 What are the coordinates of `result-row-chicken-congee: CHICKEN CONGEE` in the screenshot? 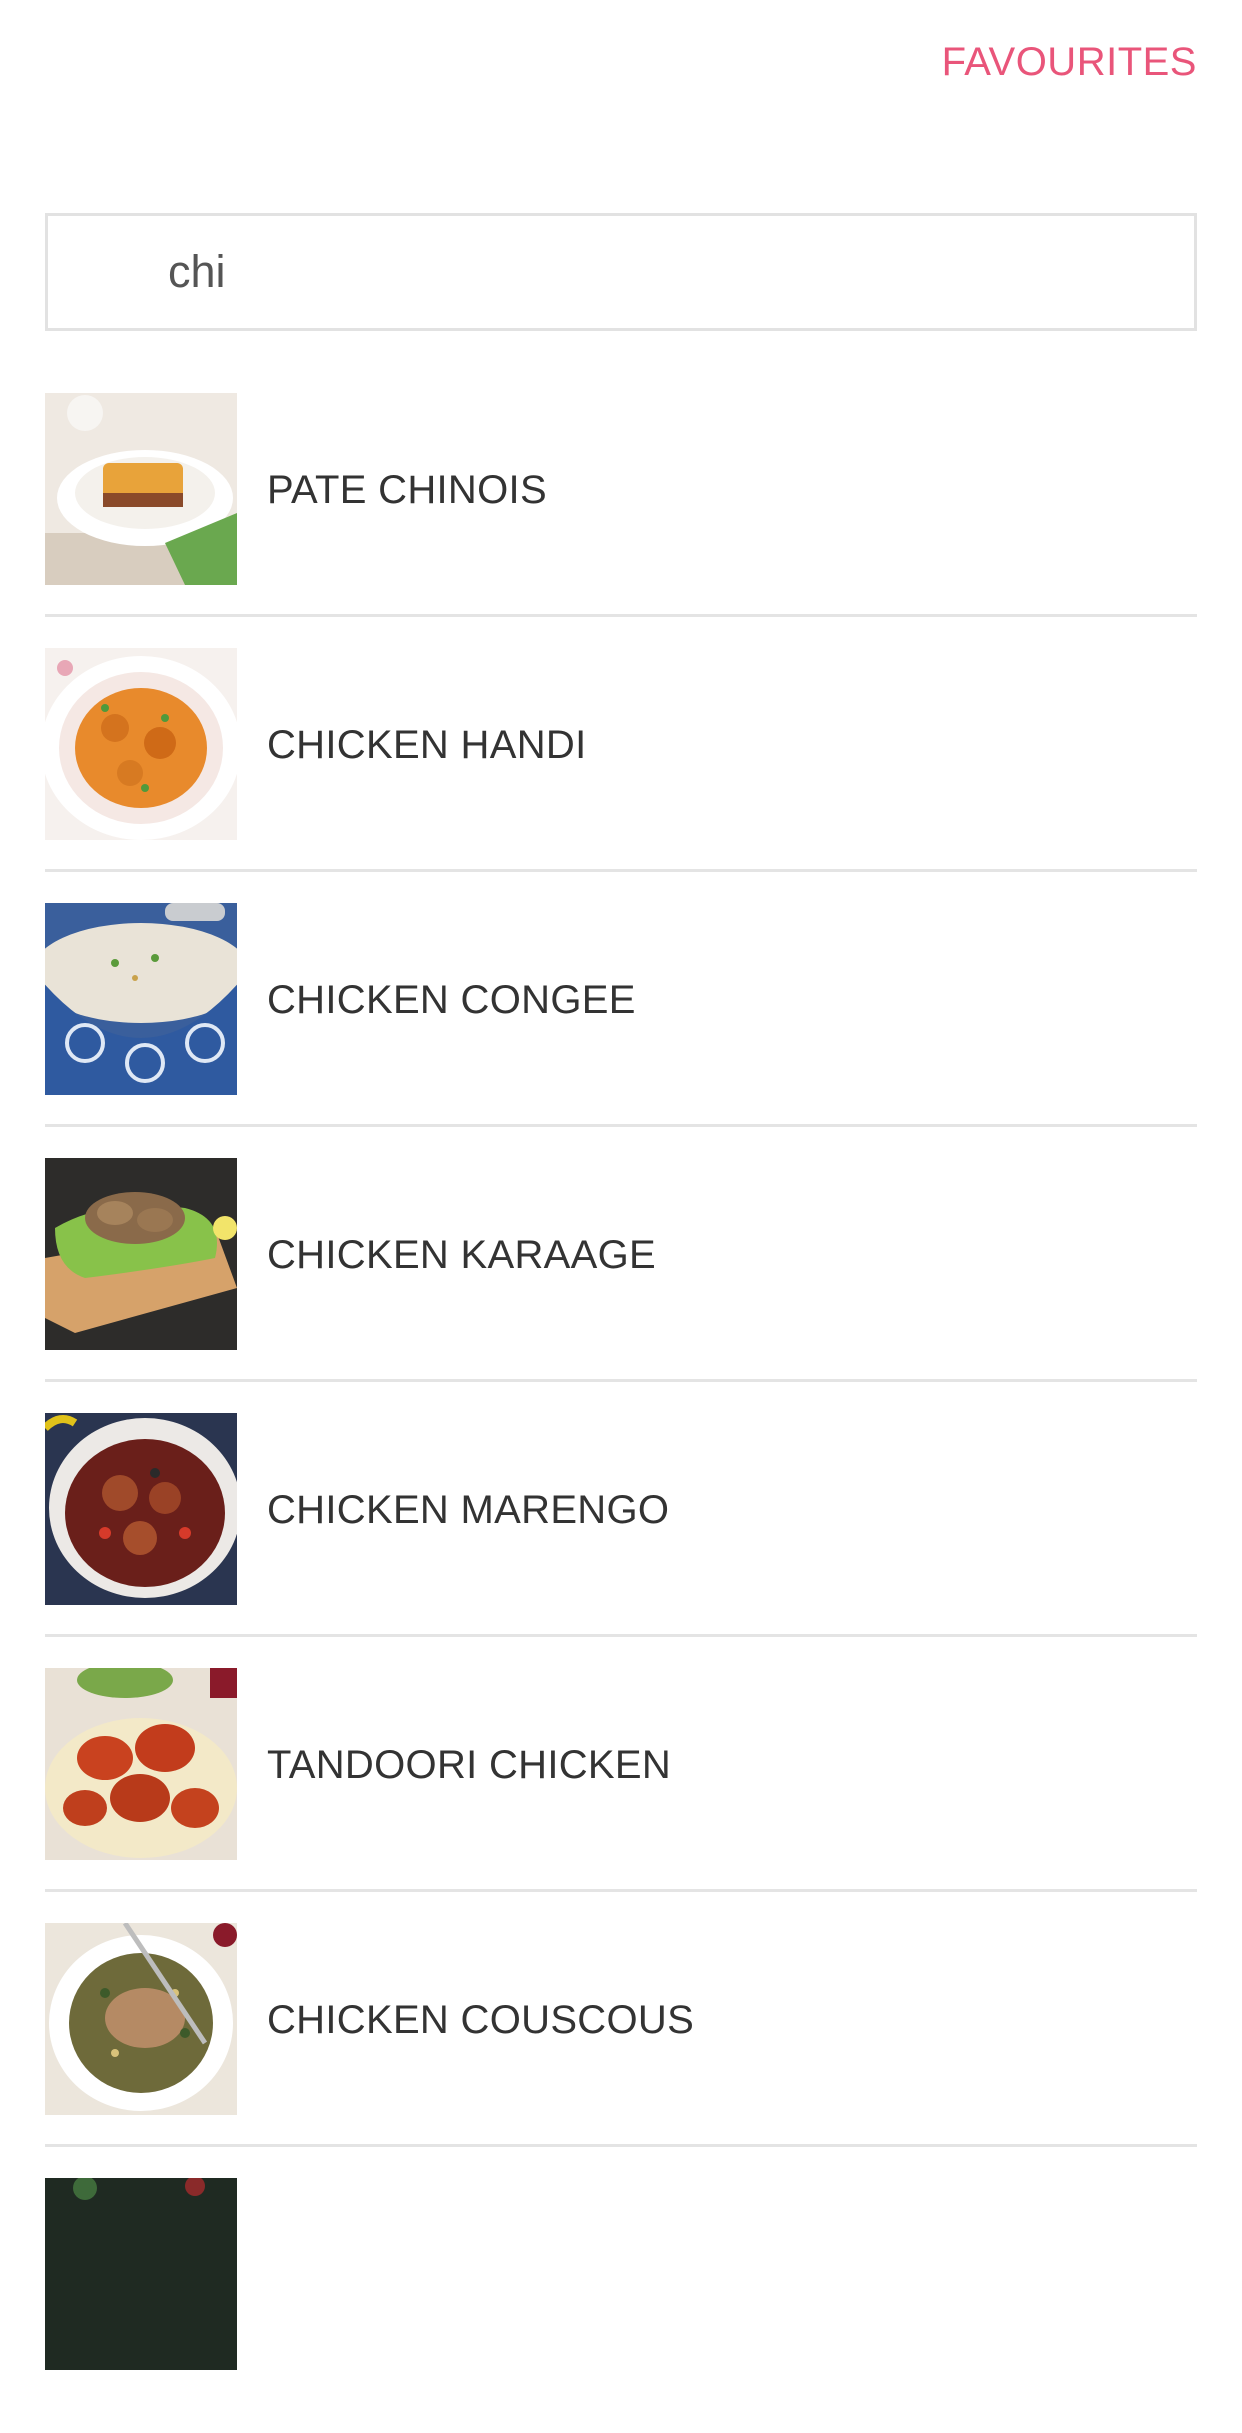 It's located at (621, 1030).